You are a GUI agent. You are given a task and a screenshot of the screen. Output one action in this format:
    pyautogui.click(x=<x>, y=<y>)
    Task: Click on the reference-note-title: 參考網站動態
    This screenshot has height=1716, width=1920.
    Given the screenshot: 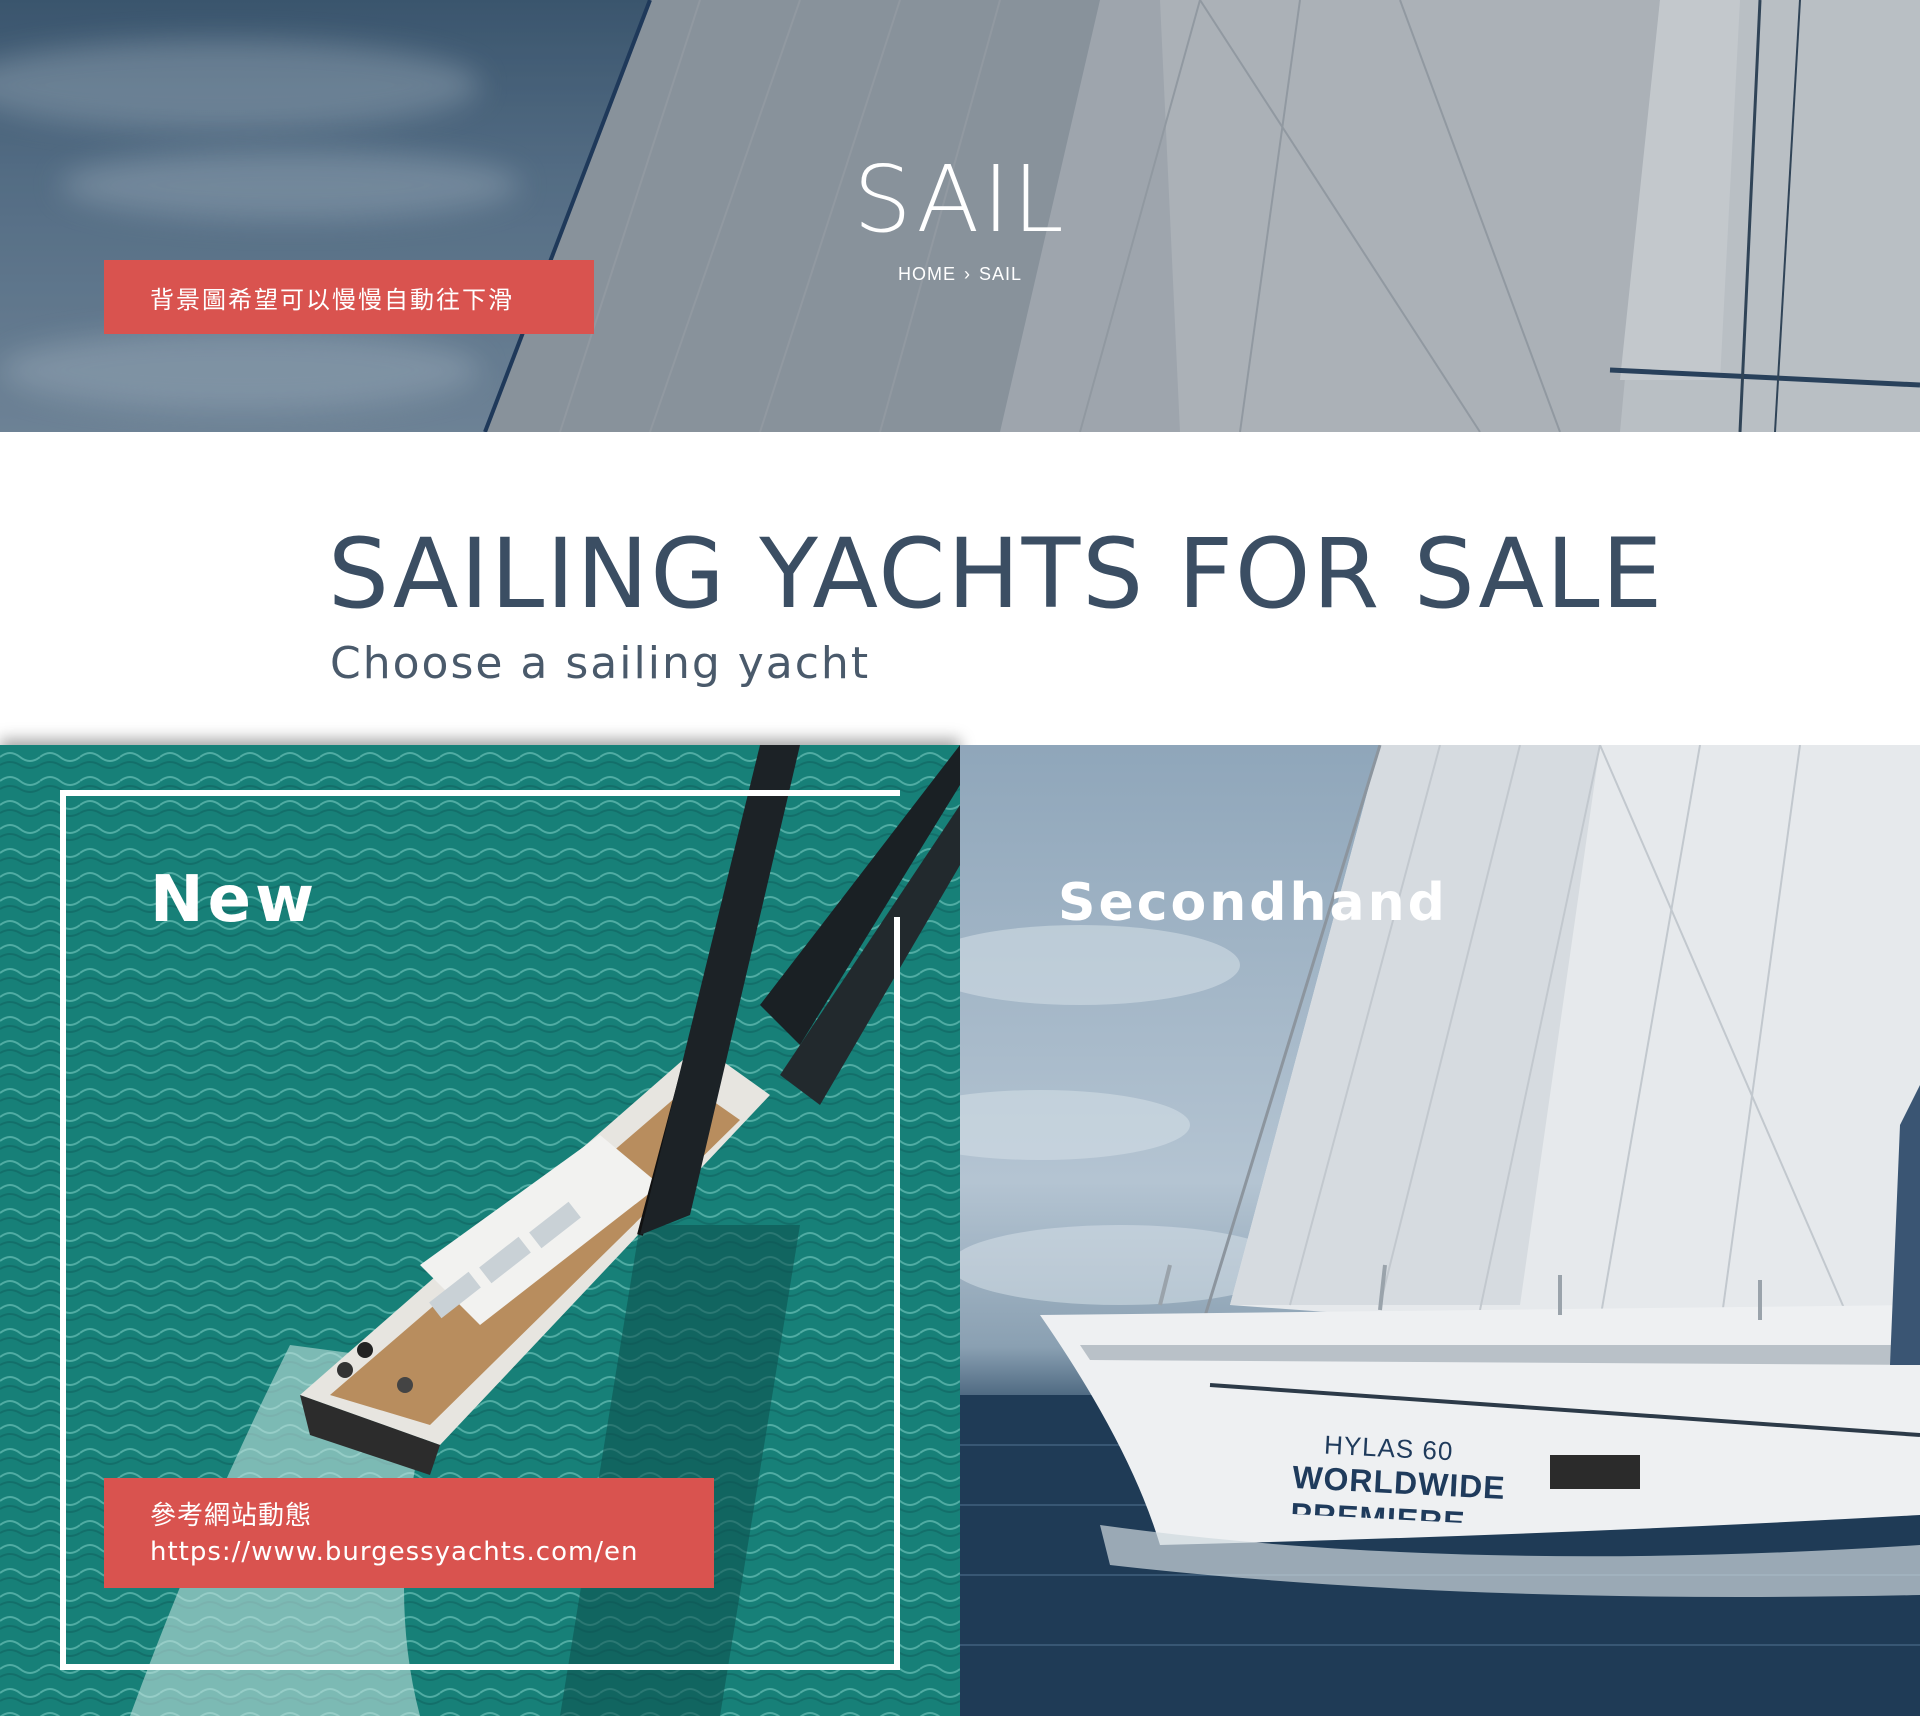 What is the action you would take?
    pyautogui.click(x=231, y=1516)
    